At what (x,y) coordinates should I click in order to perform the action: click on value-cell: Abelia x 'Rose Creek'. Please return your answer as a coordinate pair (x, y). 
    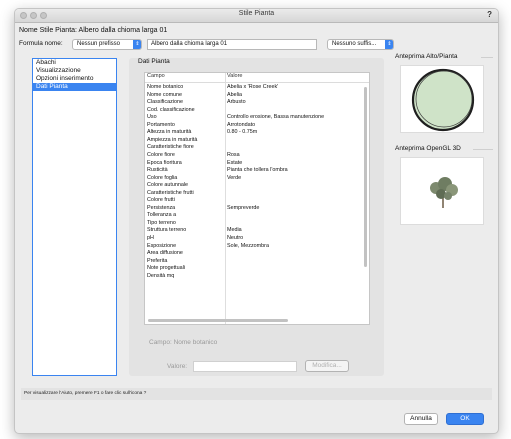
    Looking at the image, I should click on (253, 87).